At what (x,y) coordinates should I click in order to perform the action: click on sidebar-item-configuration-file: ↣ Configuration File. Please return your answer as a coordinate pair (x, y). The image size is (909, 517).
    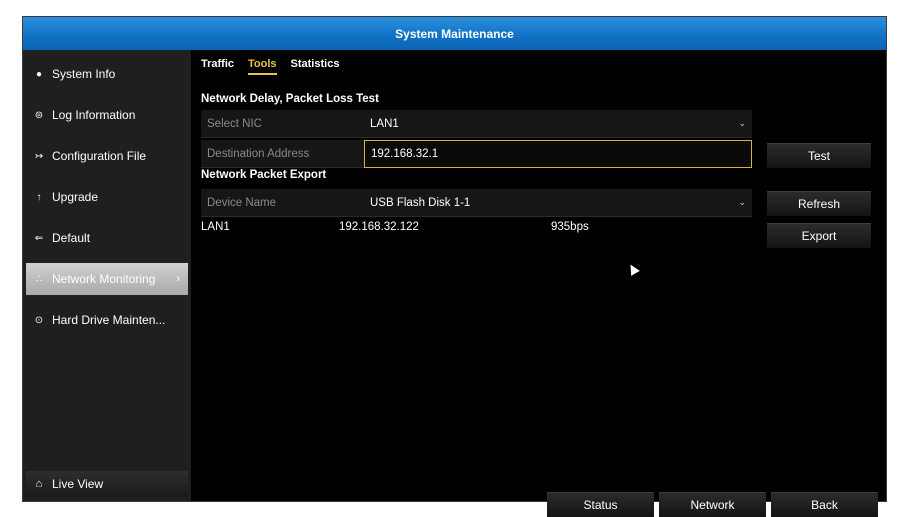
    Looking at the image, I should click on (107, 156).